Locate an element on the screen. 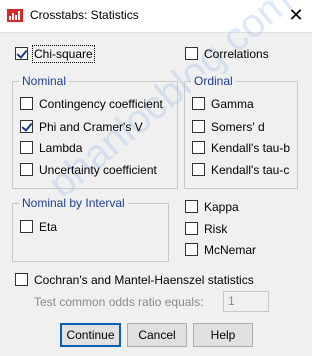  checkbox-label: Risk is located at coordinates (216, 228).